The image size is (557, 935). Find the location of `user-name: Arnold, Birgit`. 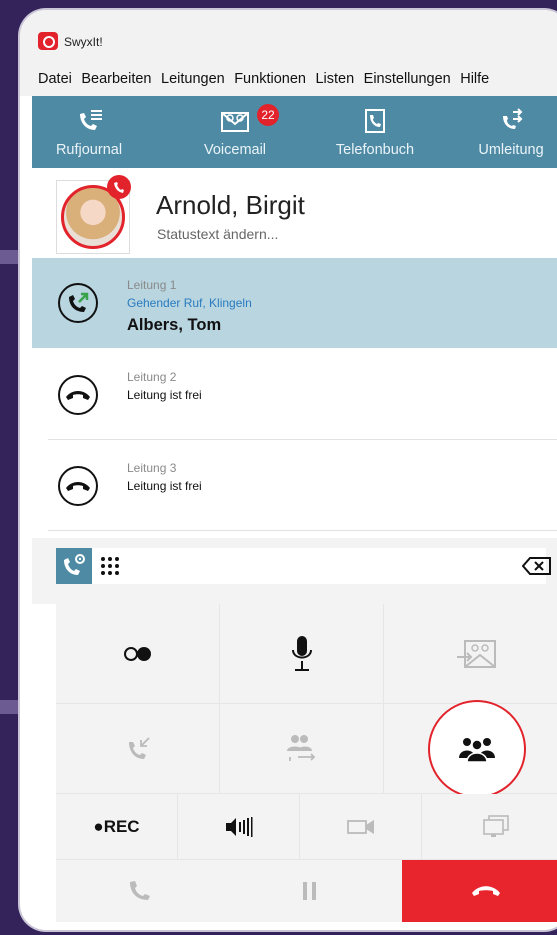

user-name: Arnold, Birgit is located at coordinates (230, 205).